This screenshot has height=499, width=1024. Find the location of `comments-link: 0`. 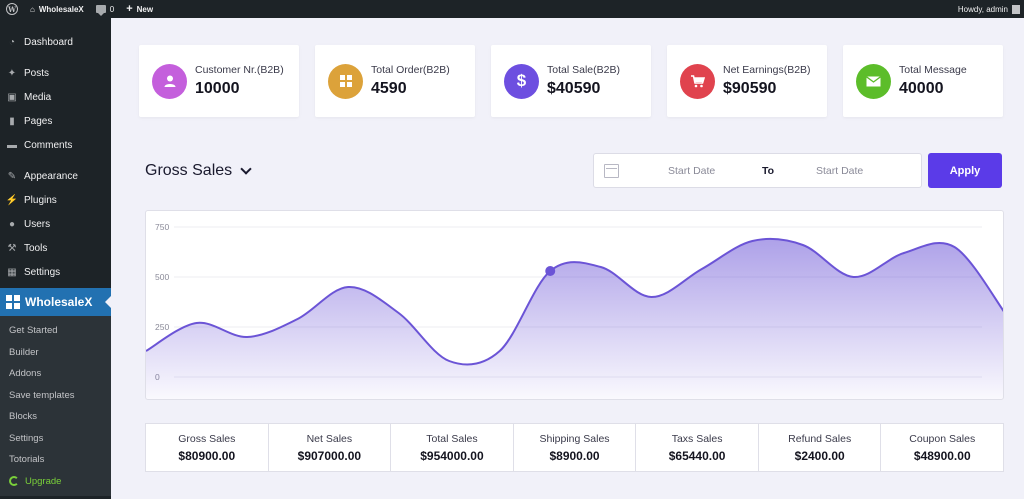

comments-link: 0 is located at coordinates (105, 9).